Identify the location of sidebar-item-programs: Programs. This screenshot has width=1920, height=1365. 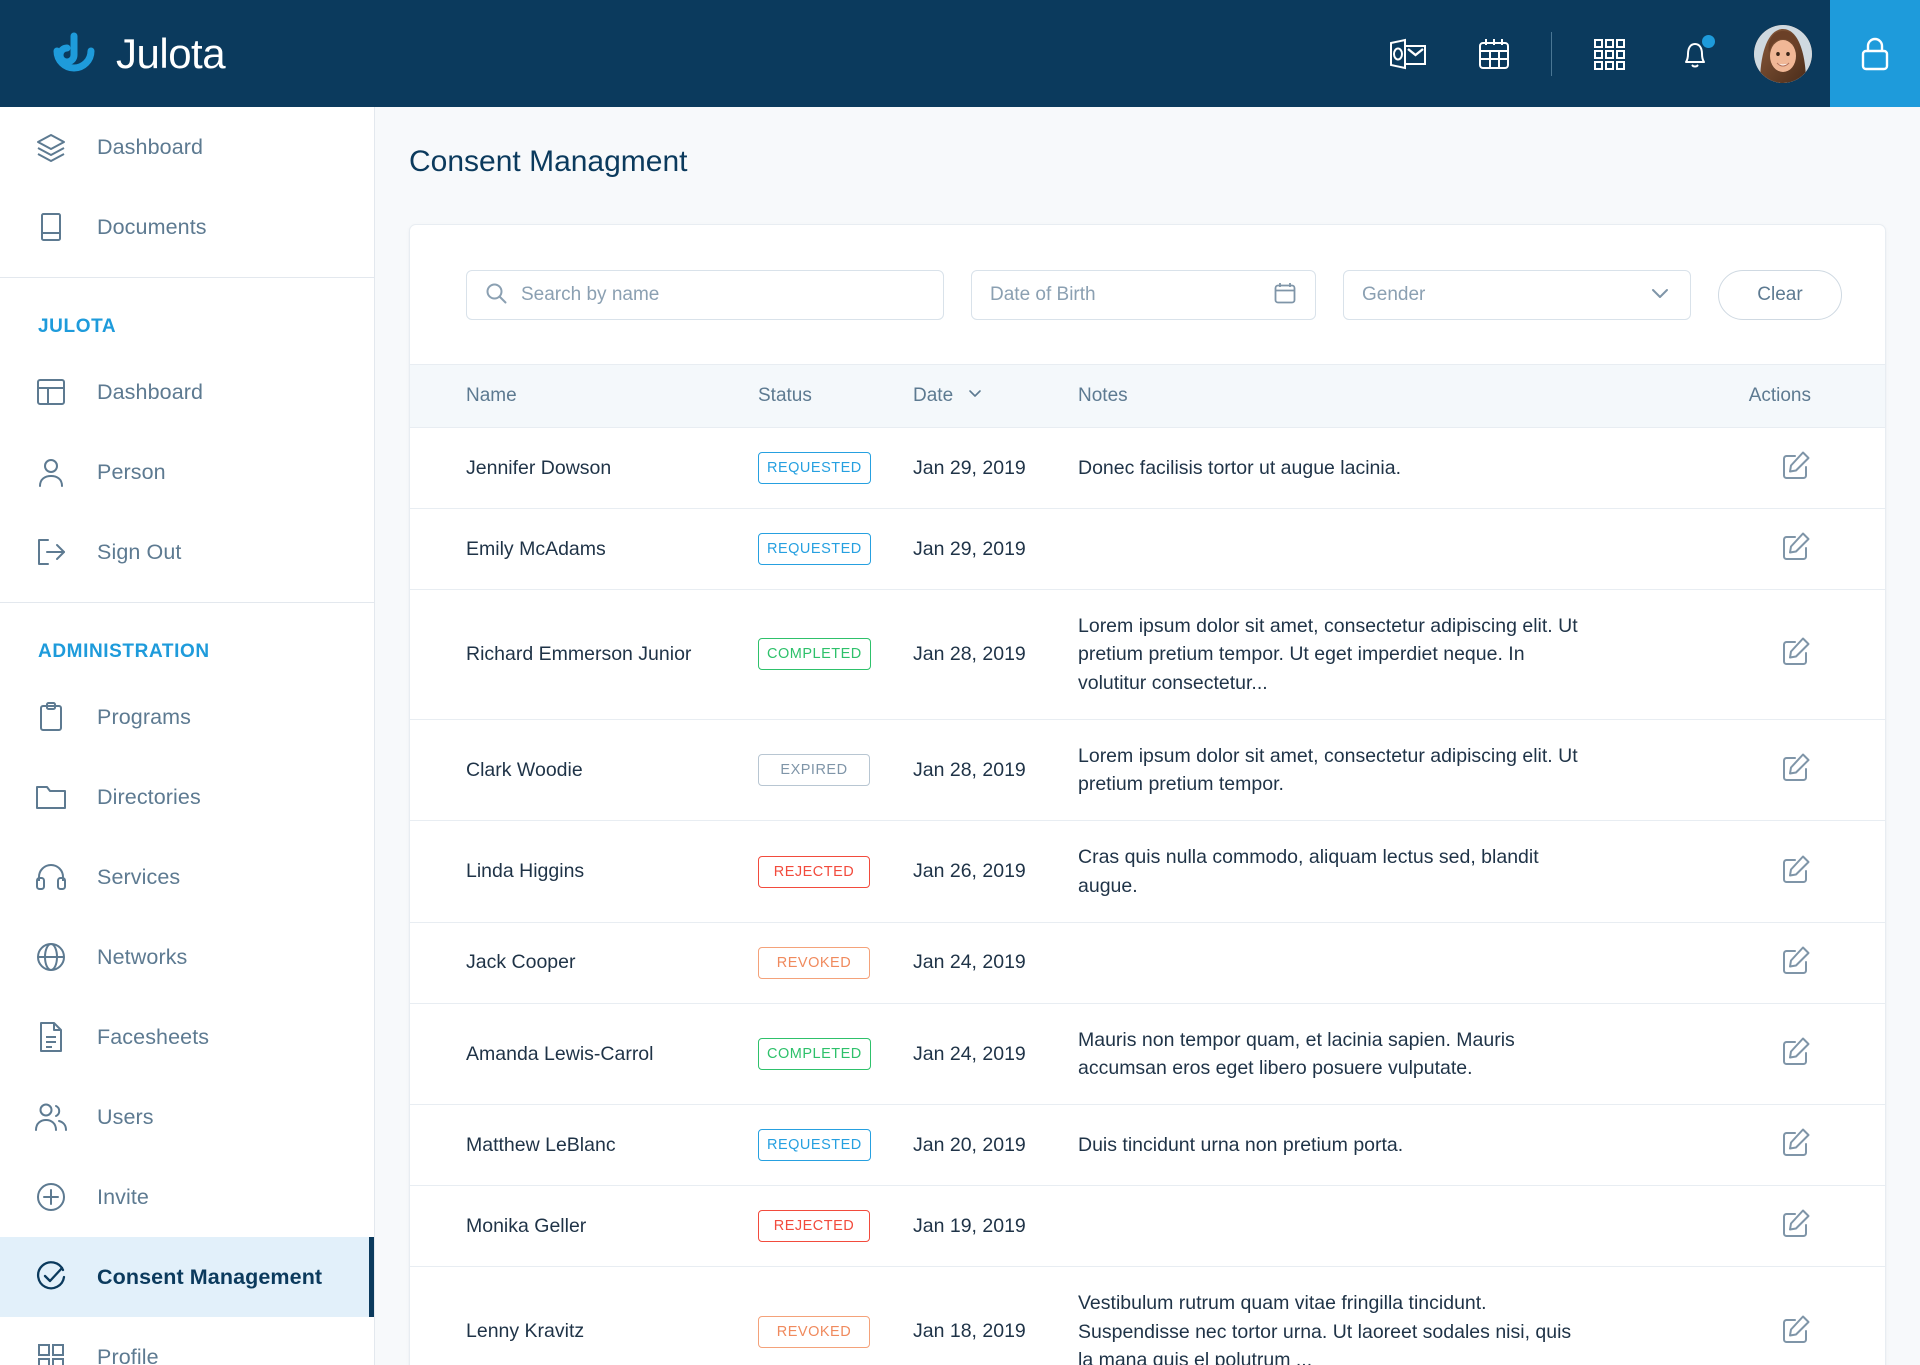
(187, 717).